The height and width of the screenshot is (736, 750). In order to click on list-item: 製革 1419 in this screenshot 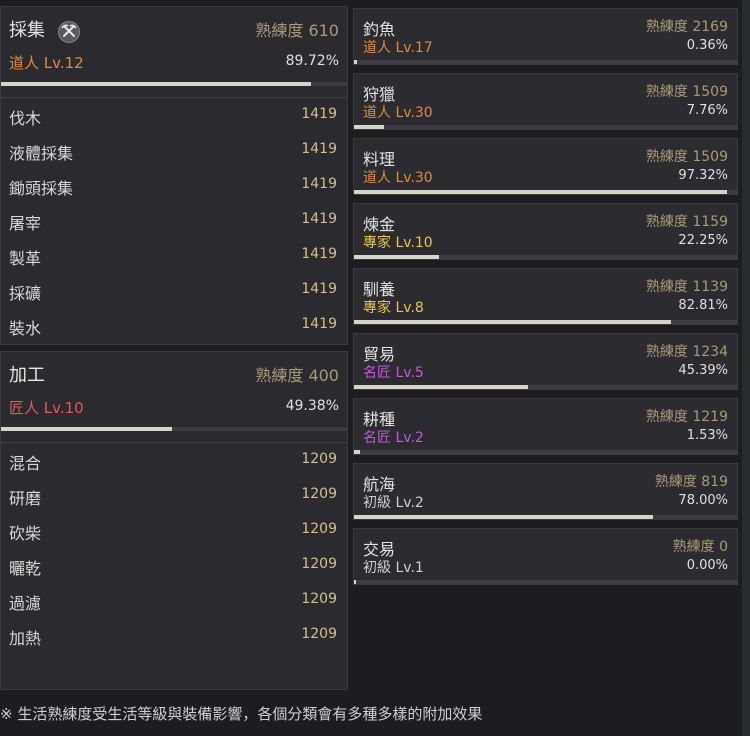, I will do `click(174, 255)`.